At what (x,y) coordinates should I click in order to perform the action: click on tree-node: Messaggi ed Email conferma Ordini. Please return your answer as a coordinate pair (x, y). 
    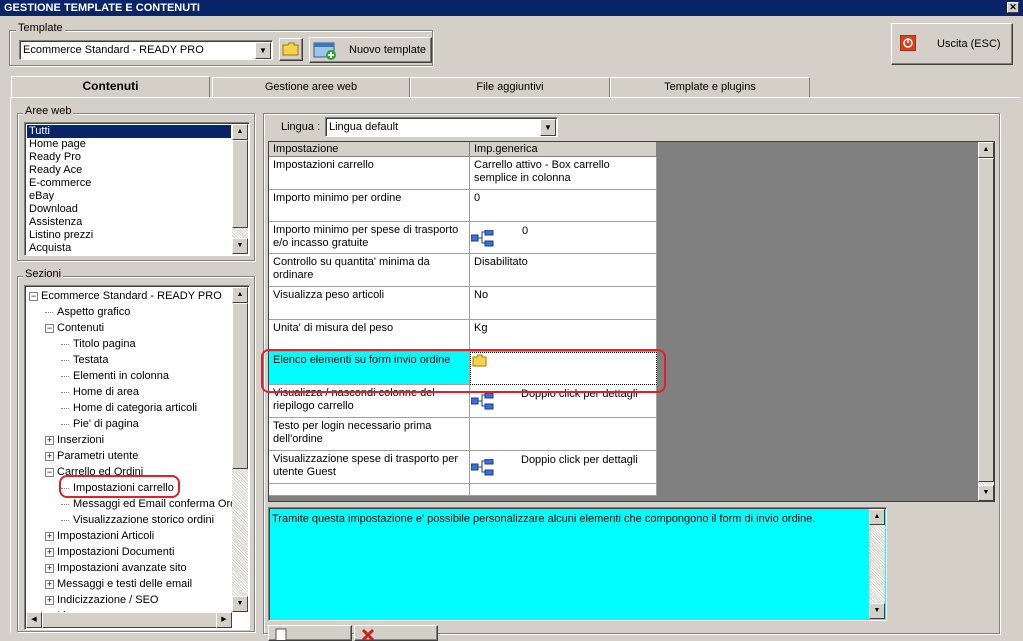
    Looking at the image, I should click on (147, 504).